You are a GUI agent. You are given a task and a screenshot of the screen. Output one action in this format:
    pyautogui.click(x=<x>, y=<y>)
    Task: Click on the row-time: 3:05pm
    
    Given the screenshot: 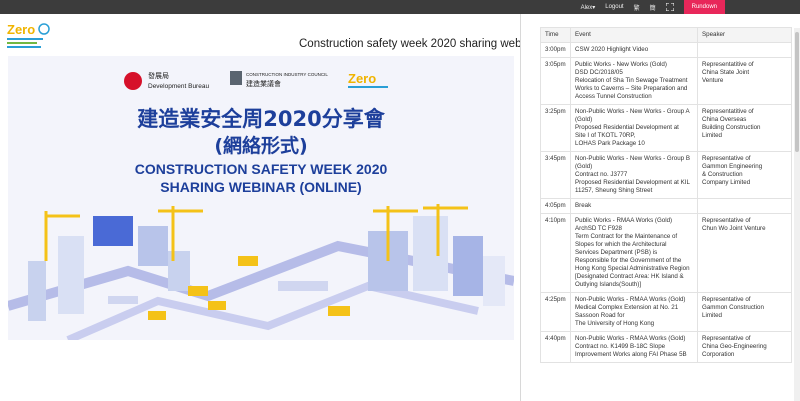 What is the action you would take?
    pyautogui.click(x=555, y=81)
    